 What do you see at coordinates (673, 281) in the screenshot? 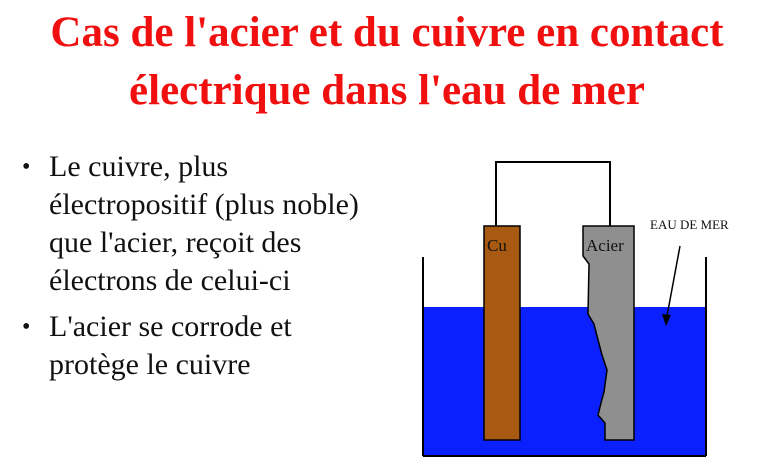
I see `seawater-arrow-line` at bounding box center [673, 281].